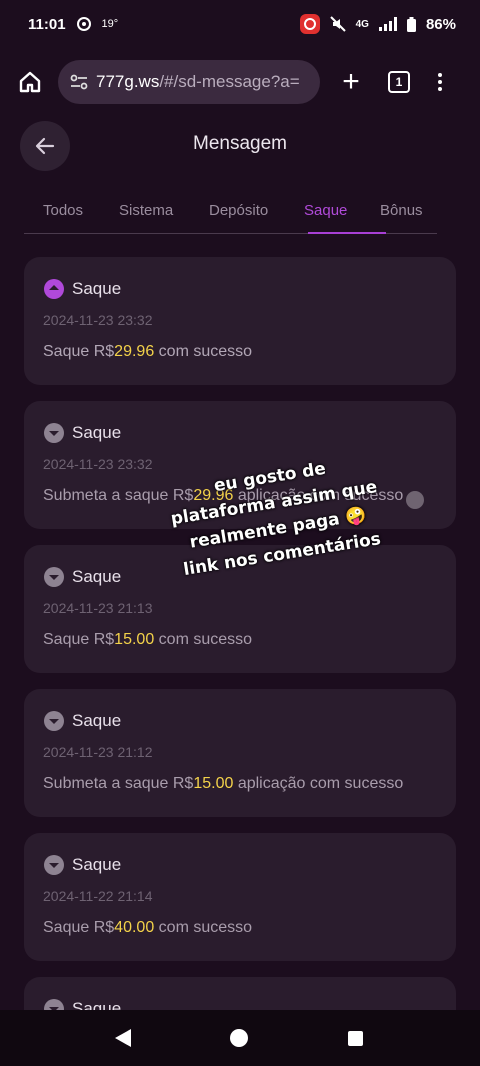  What do you see at coordinates (146, 210) in the screenshot?
I see `tab-sistema: Sistema` at bounding box center [146, 210].